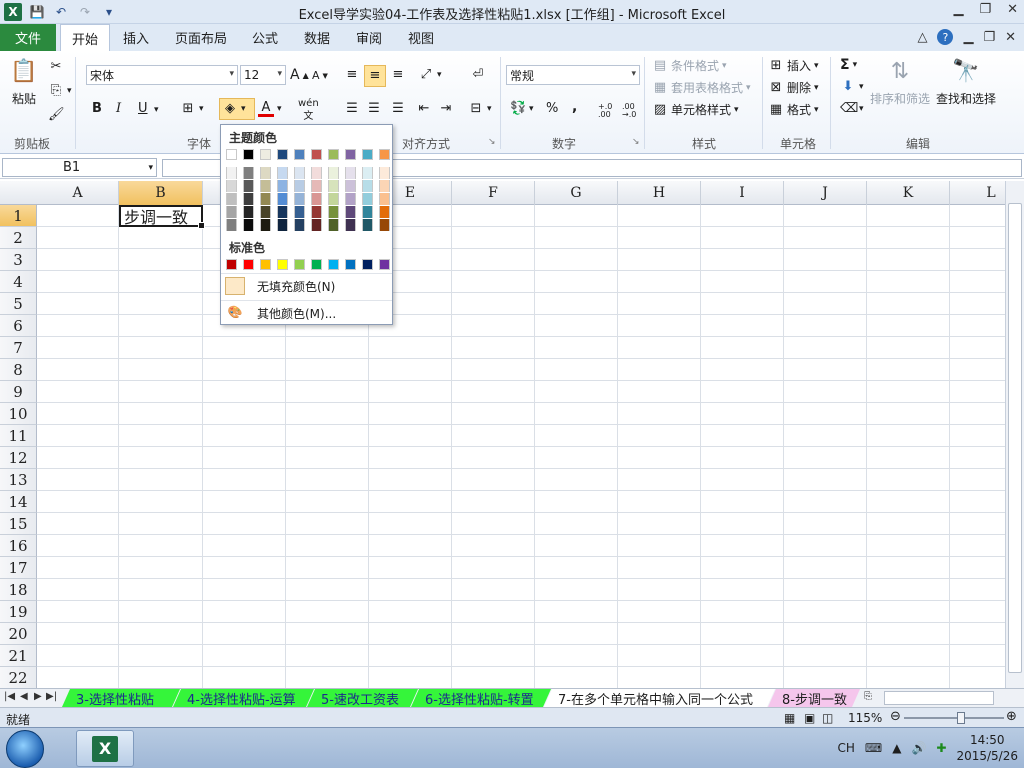  I want to click on language-indicator: CH, so click(845, 748).